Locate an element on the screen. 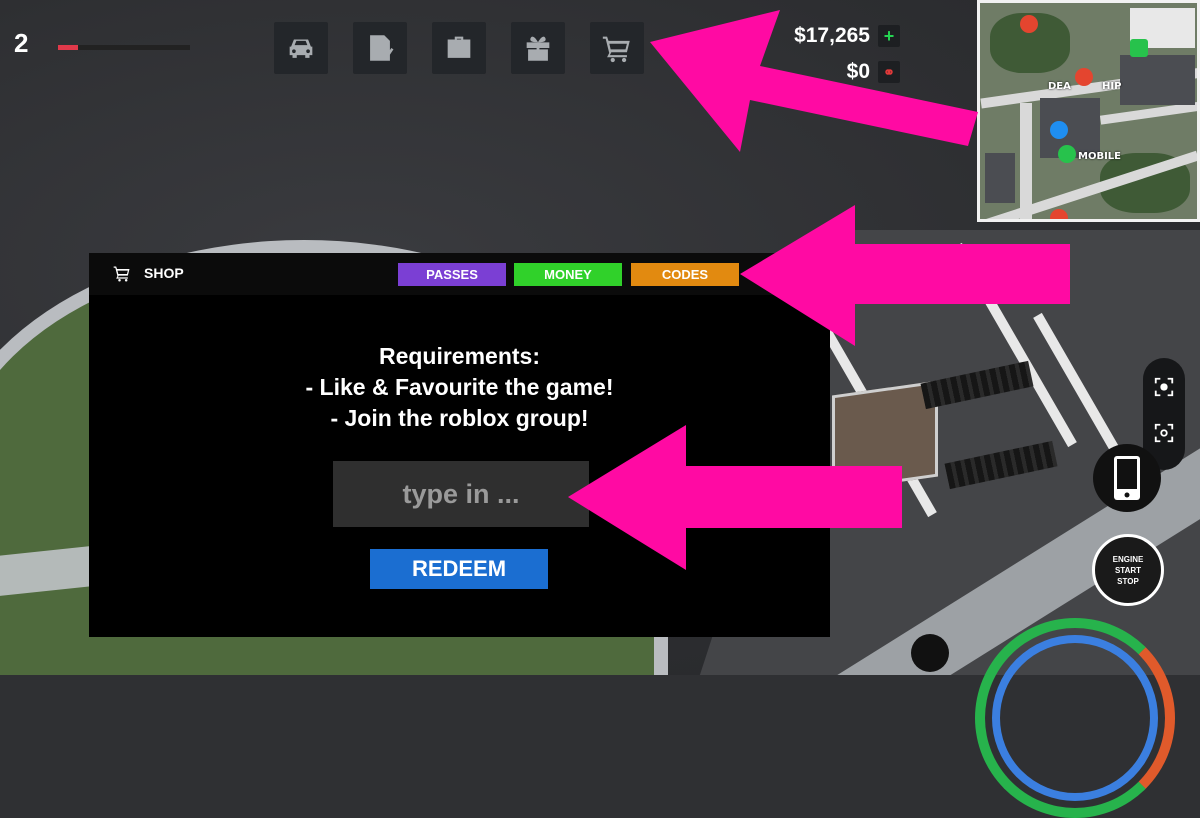 The width and height of the screenshot is (1200, 818). phone-icon is located at coordinates (1127, 478).